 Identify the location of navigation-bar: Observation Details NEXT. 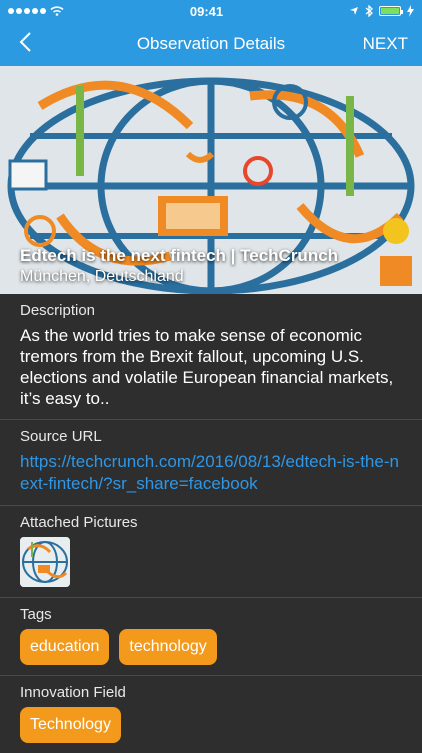
(211, 44).